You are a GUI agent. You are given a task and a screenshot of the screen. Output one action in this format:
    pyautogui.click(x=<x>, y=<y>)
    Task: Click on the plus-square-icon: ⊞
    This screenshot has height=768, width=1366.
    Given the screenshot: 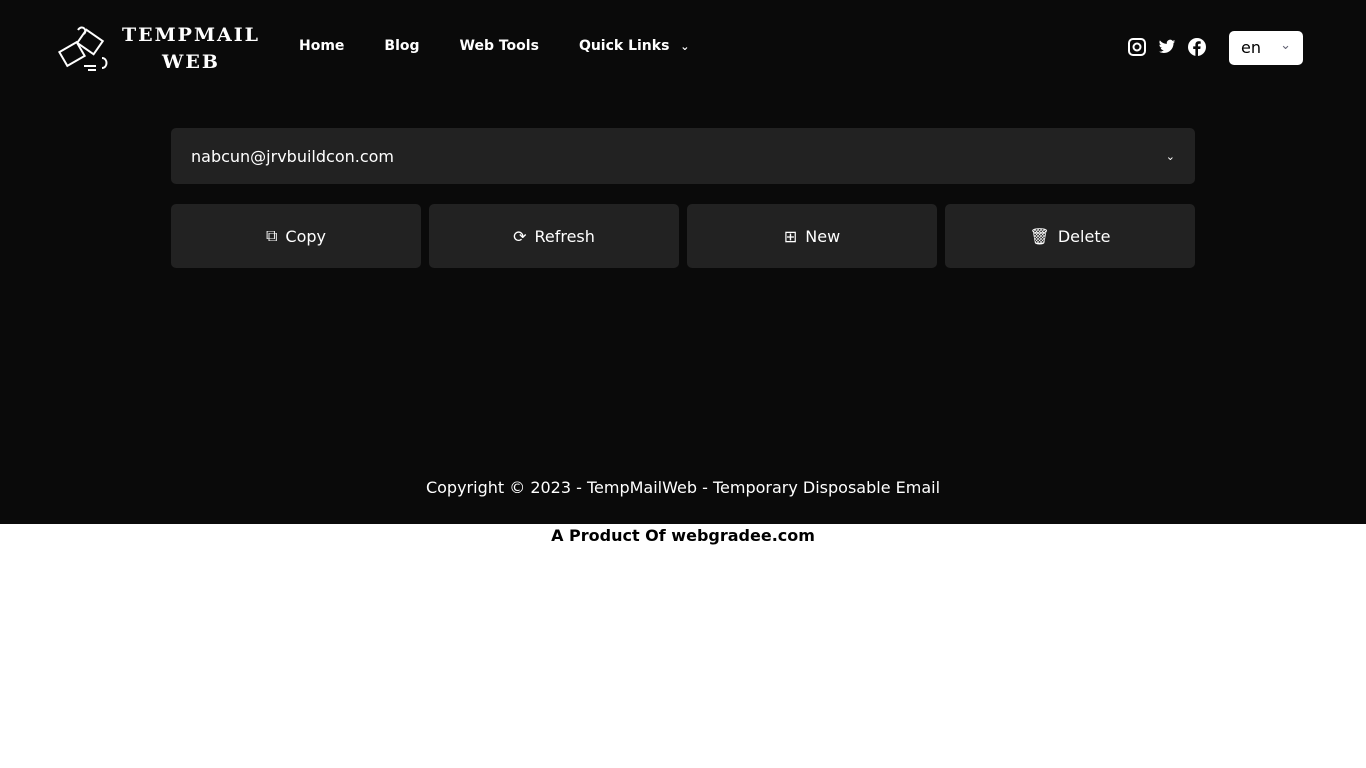 What is the action you would take?
    pyautogui.click(x=790, y=236)
    